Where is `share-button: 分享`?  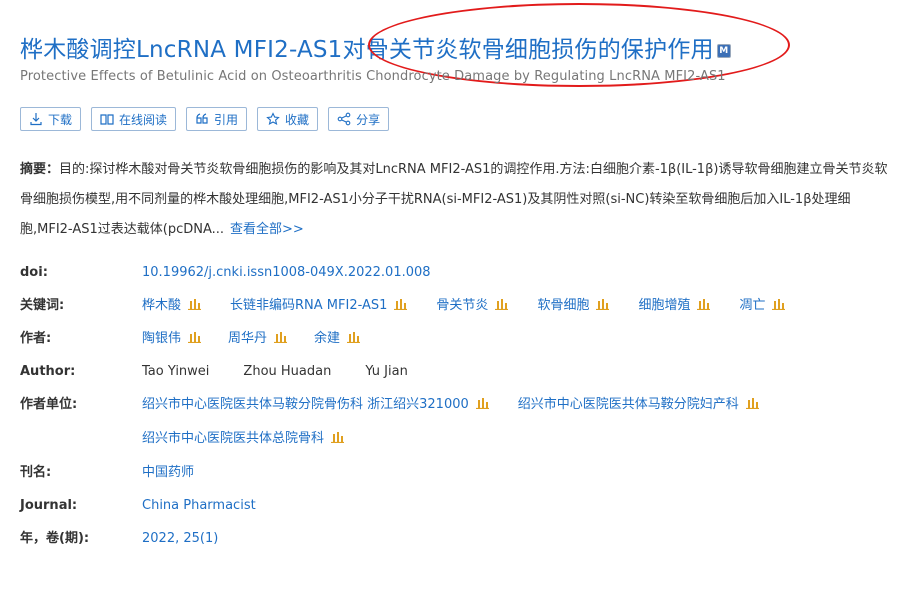 share-button: 分享 is located at coordinates (359, 119).